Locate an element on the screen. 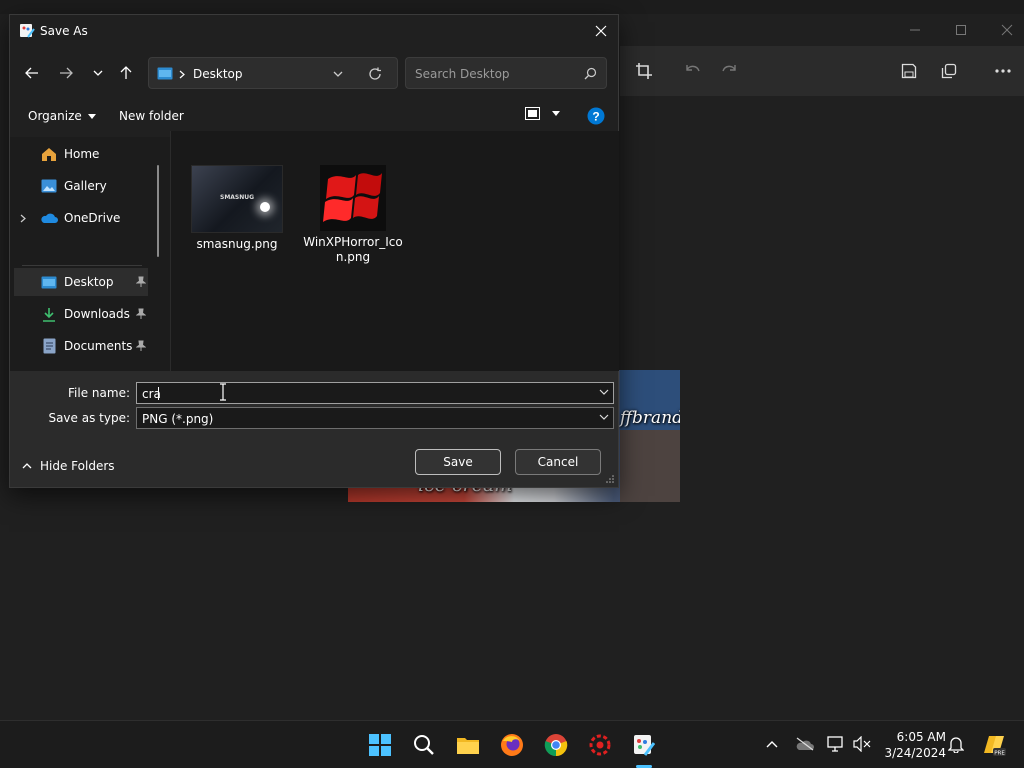  paint-titlebar is located at coordinates (822, 30).